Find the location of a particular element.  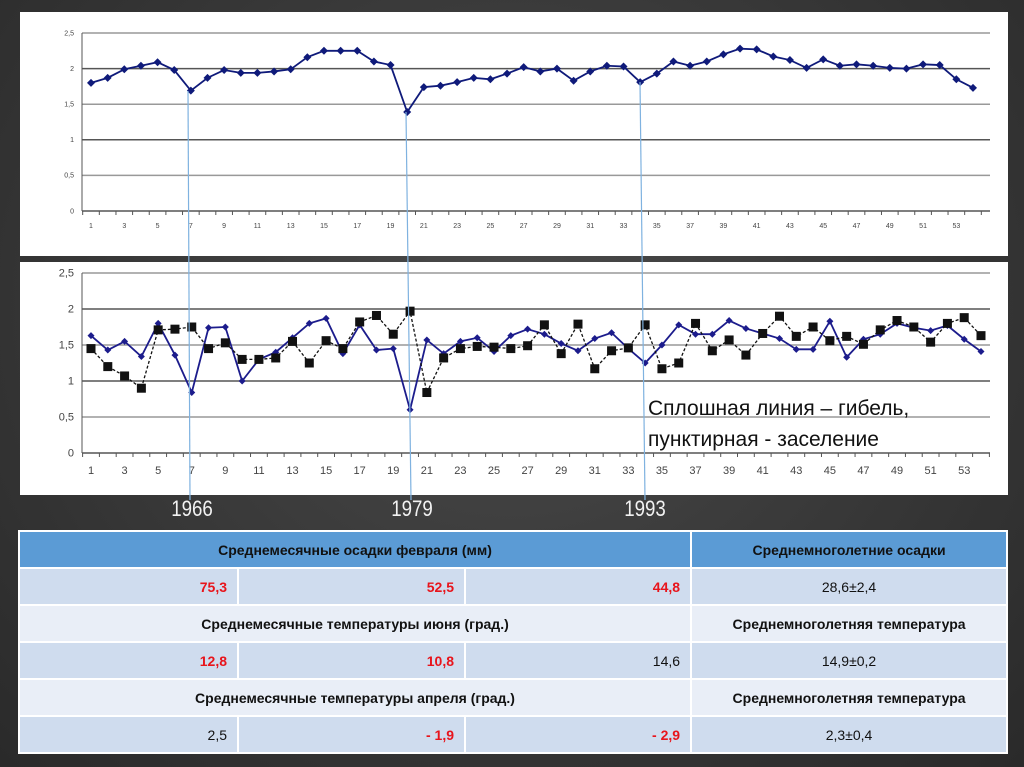

x-tick-label: 37 is located at coordinates (690, 226).